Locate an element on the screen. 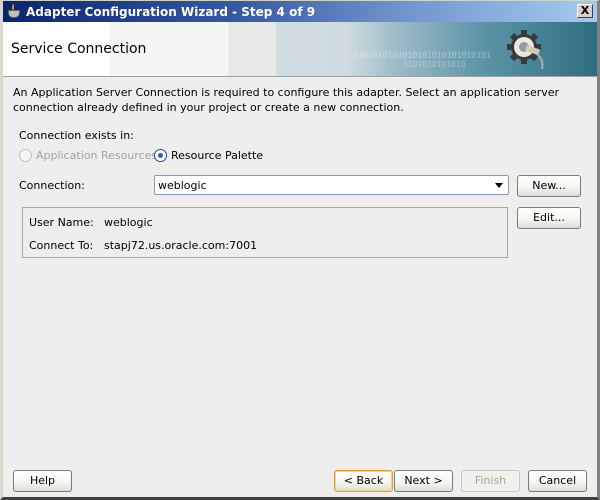 The image size is (600, 500). radio-resource-palette: Resource Palette is located at coordinates (208, 155).